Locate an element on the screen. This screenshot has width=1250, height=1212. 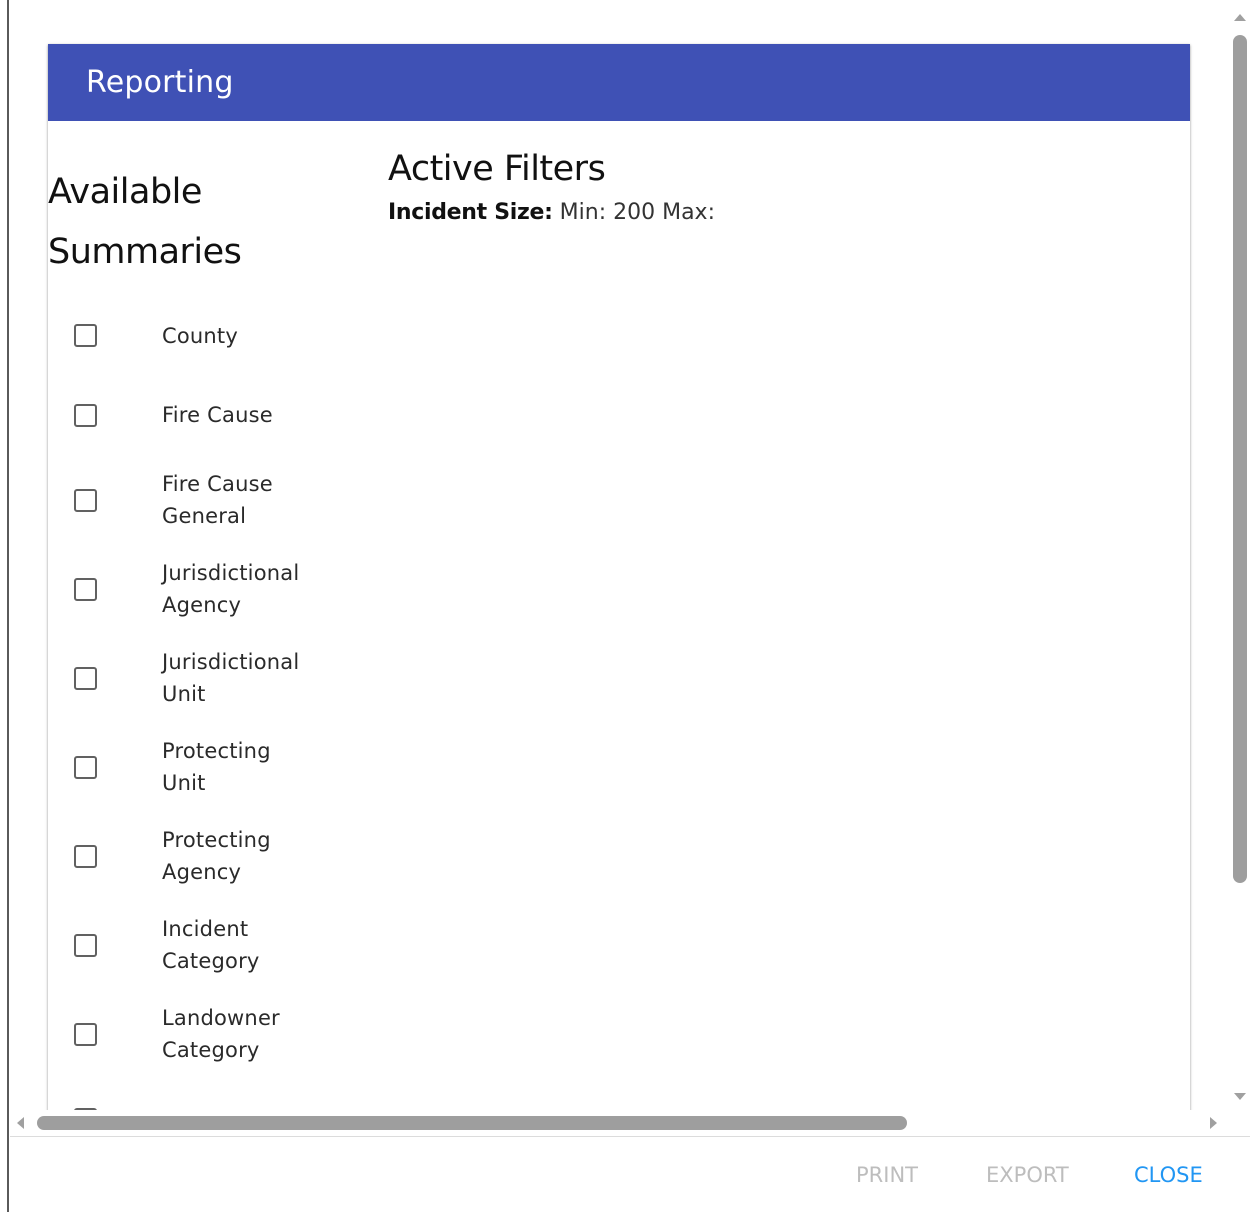
export-button: EXPORT is located at coordinates (1027, 1175).